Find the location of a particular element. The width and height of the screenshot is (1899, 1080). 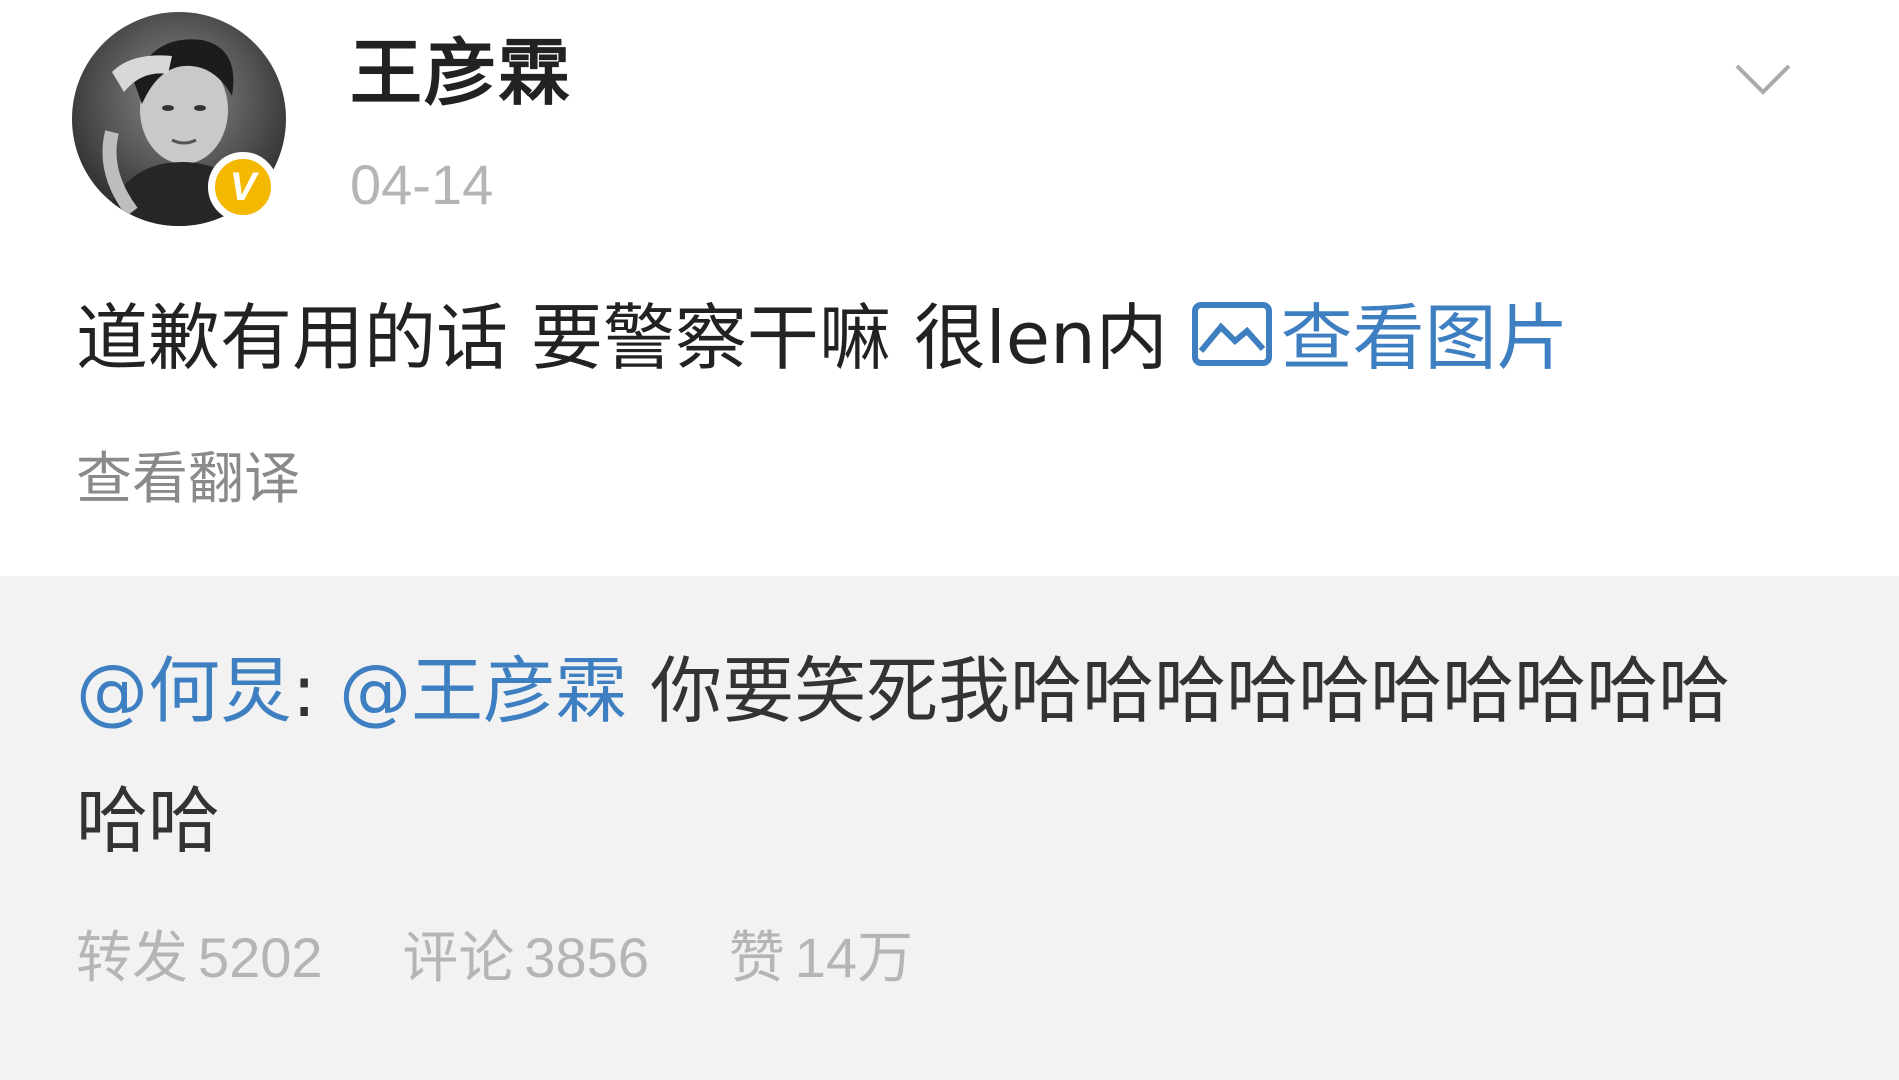

view-image-label: 查看图片 is located at coordinates (1424, 338).